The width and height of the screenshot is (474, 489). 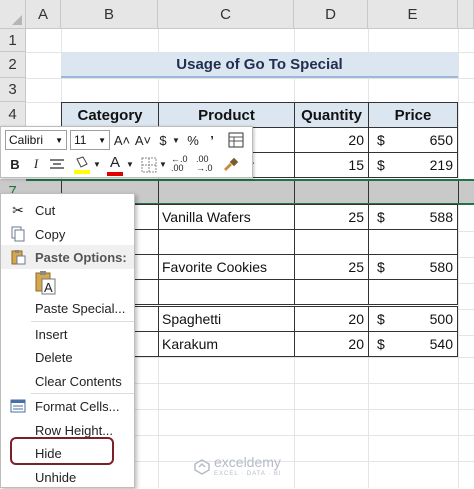 What do you see at coordinates (441, 267) in the screenshot?
I see `price-value: 580` at bounding box center [441, 267].